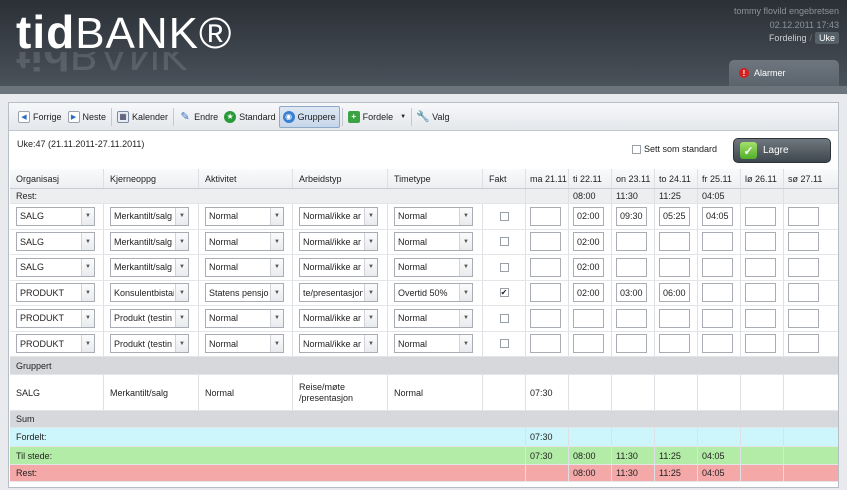 The image size is (847, 490). What do you see at coordinates (762, 178) in the screenshot?
I see `col-header: lø 26.11` at bounding box center [762, 178].